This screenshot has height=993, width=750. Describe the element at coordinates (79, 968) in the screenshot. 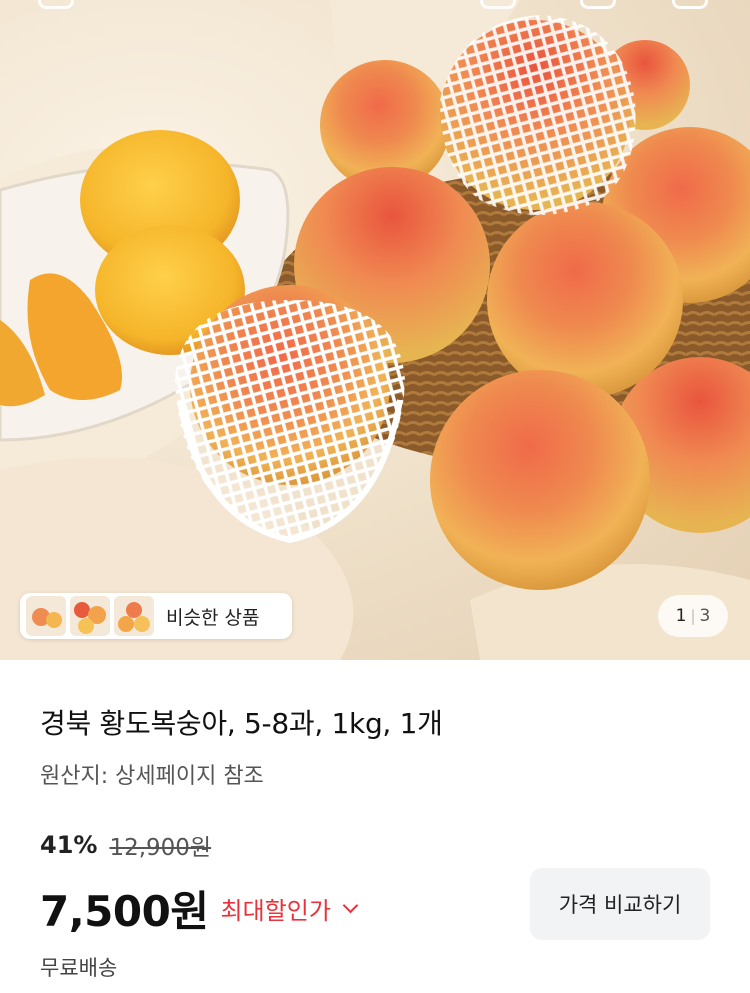

I see `shipping-info: 무료배송` at that location.